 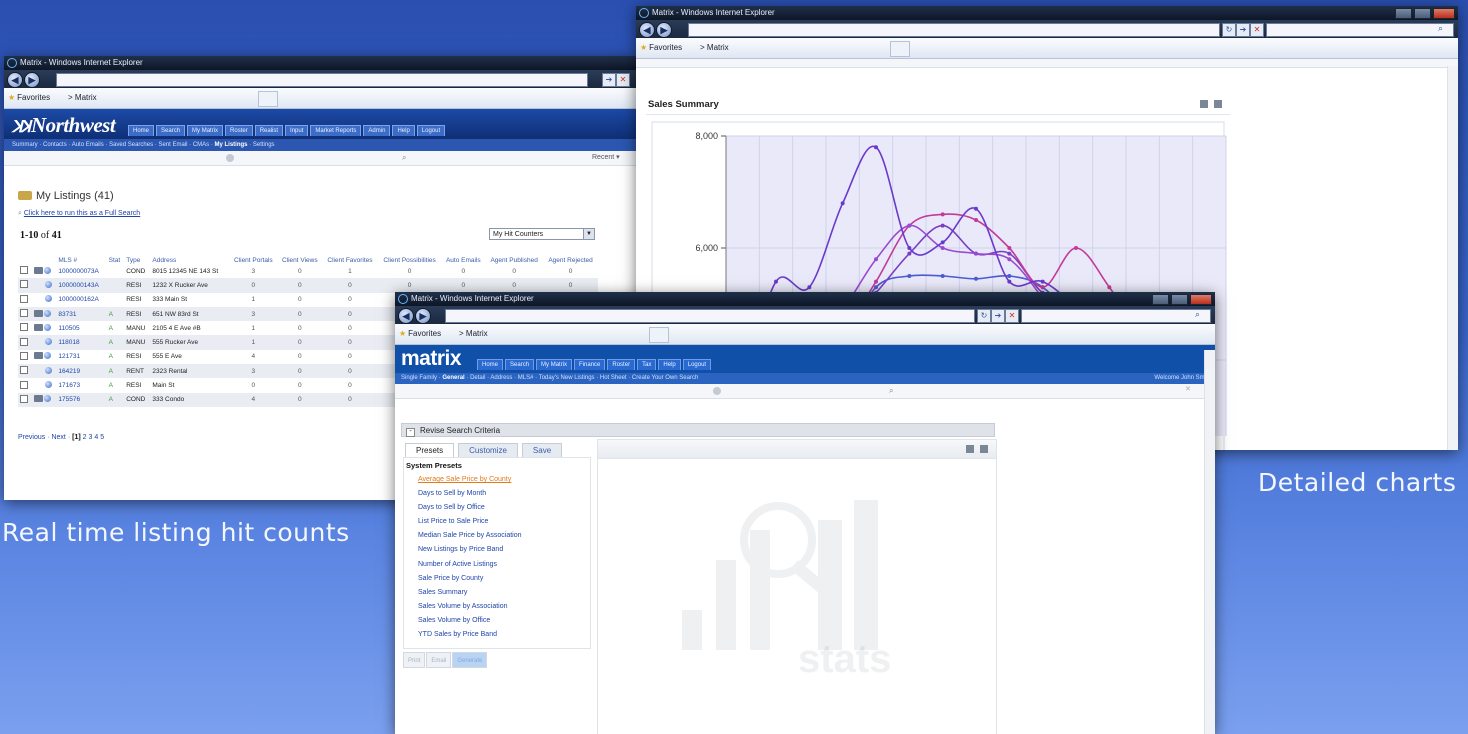 What do you see at coordinates (1160, 299) in the screenshot?
I see `minimize-button` at bounding box center [1160, 299].